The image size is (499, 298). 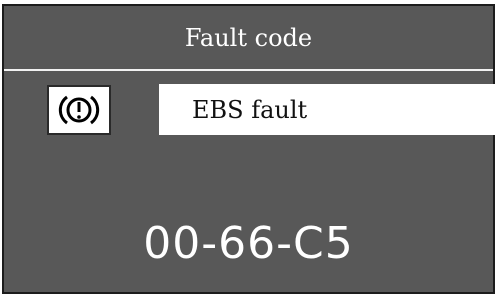 I want to click on page-title: Fault code, so click(x=248, y=37).